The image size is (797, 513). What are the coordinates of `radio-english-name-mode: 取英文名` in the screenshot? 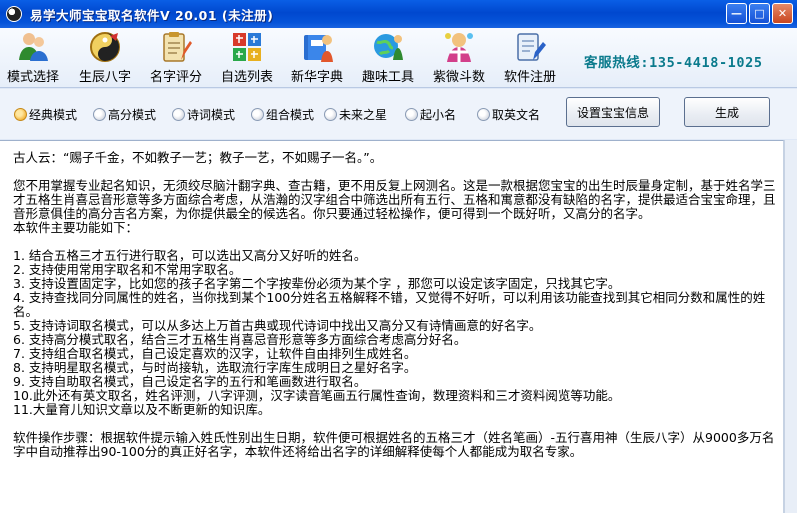 It's located at (508, 114).